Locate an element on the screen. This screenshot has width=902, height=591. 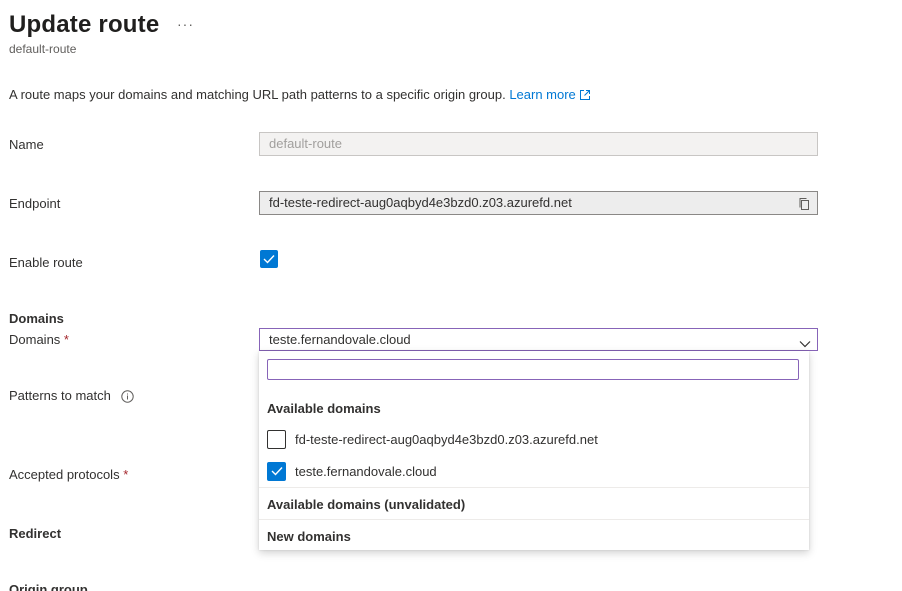
patterns-label: Patterns to match is located at coordinates (71, 397).